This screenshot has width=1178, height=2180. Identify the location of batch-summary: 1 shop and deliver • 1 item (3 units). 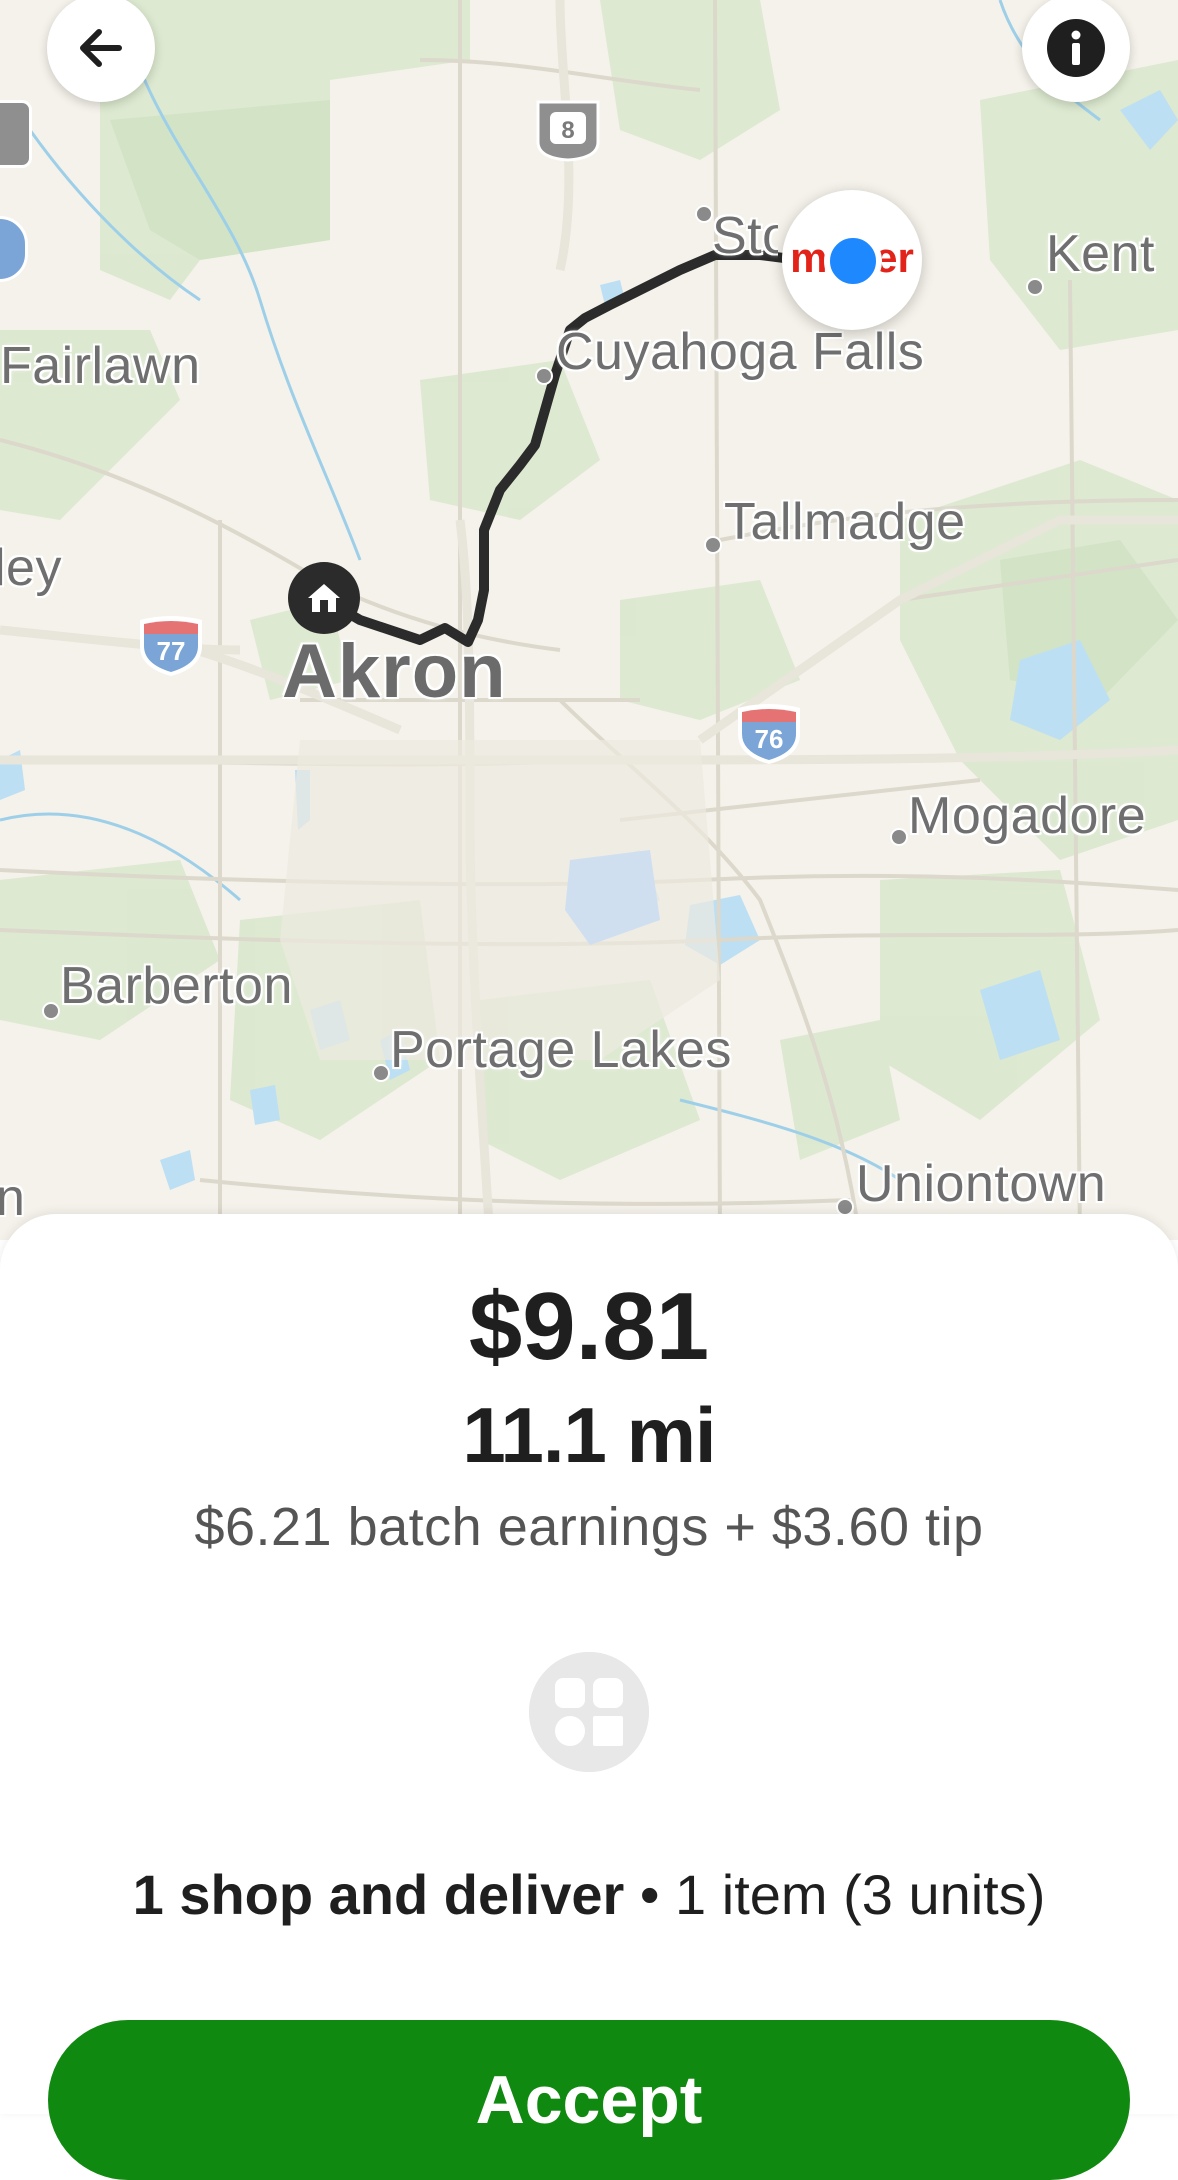
(589, 1894).